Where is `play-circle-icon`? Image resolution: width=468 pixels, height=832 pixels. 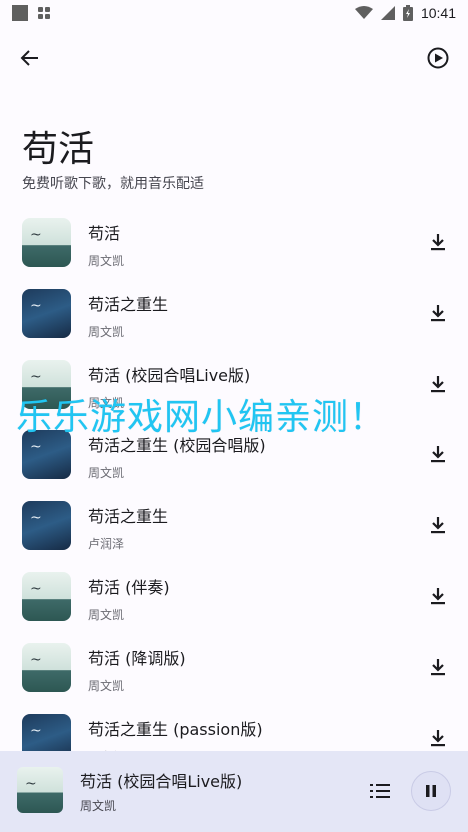 play-circle-icon is located at coordinates (438, 58).